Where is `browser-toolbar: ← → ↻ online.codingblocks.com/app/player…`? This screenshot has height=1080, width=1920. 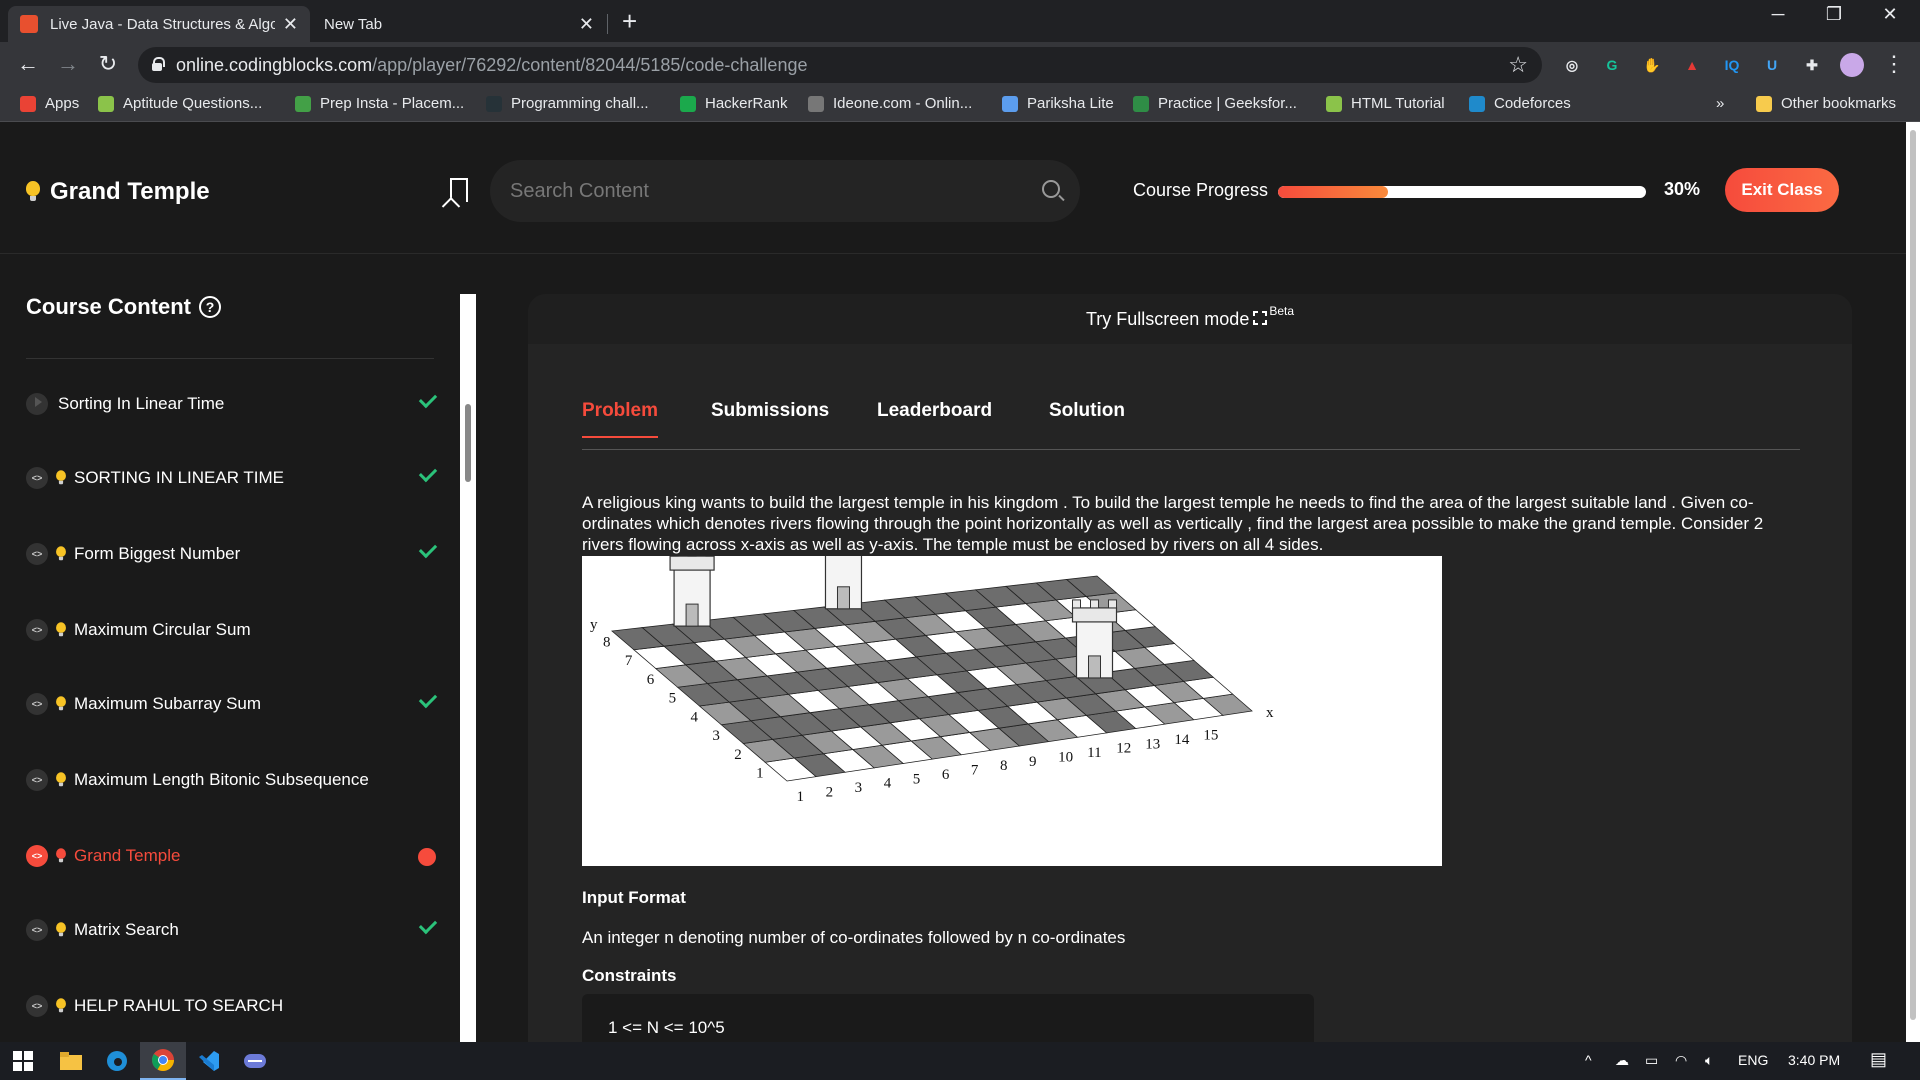
browser-toolbar: ← → ↻ online.codingblocks.com/app/player… is located at coordinates (960, 65).